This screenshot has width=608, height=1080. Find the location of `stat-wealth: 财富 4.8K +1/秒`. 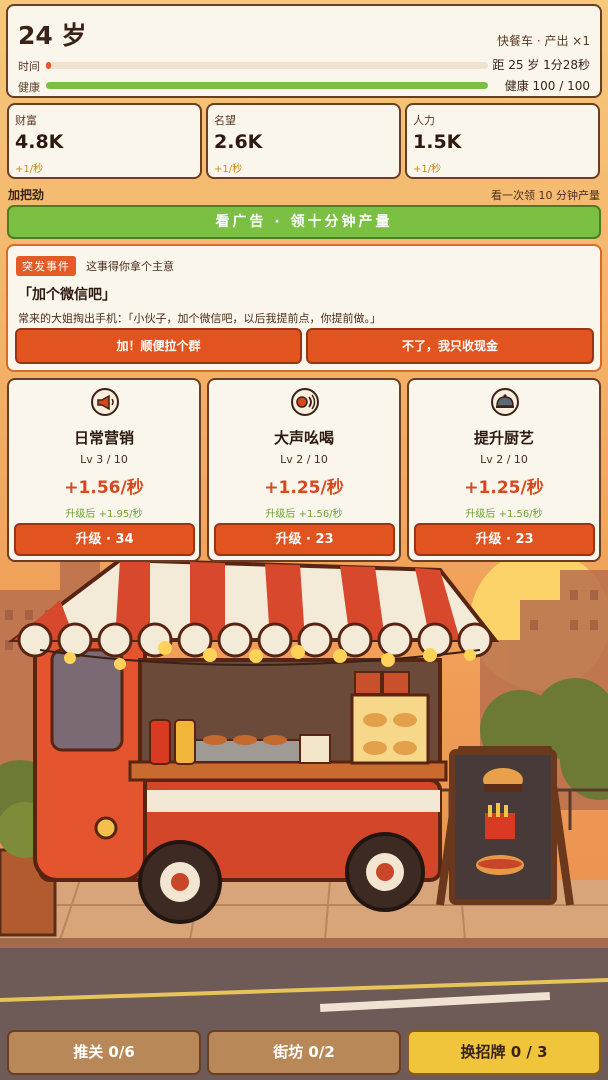

stat-wealth: 财富 4.8K +1/秒 is located at coordinates (104, 141).